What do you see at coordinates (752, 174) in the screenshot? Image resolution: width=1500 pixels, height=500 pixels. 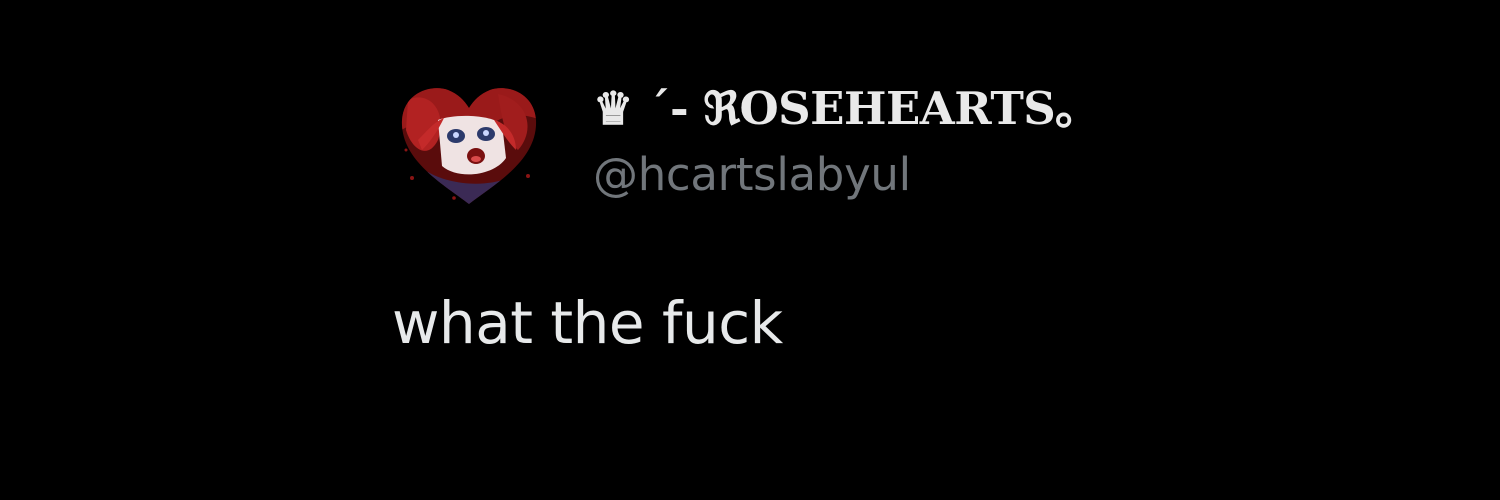 I see `author-handle: @hcartslabyul` at bounding box center [752, 174].